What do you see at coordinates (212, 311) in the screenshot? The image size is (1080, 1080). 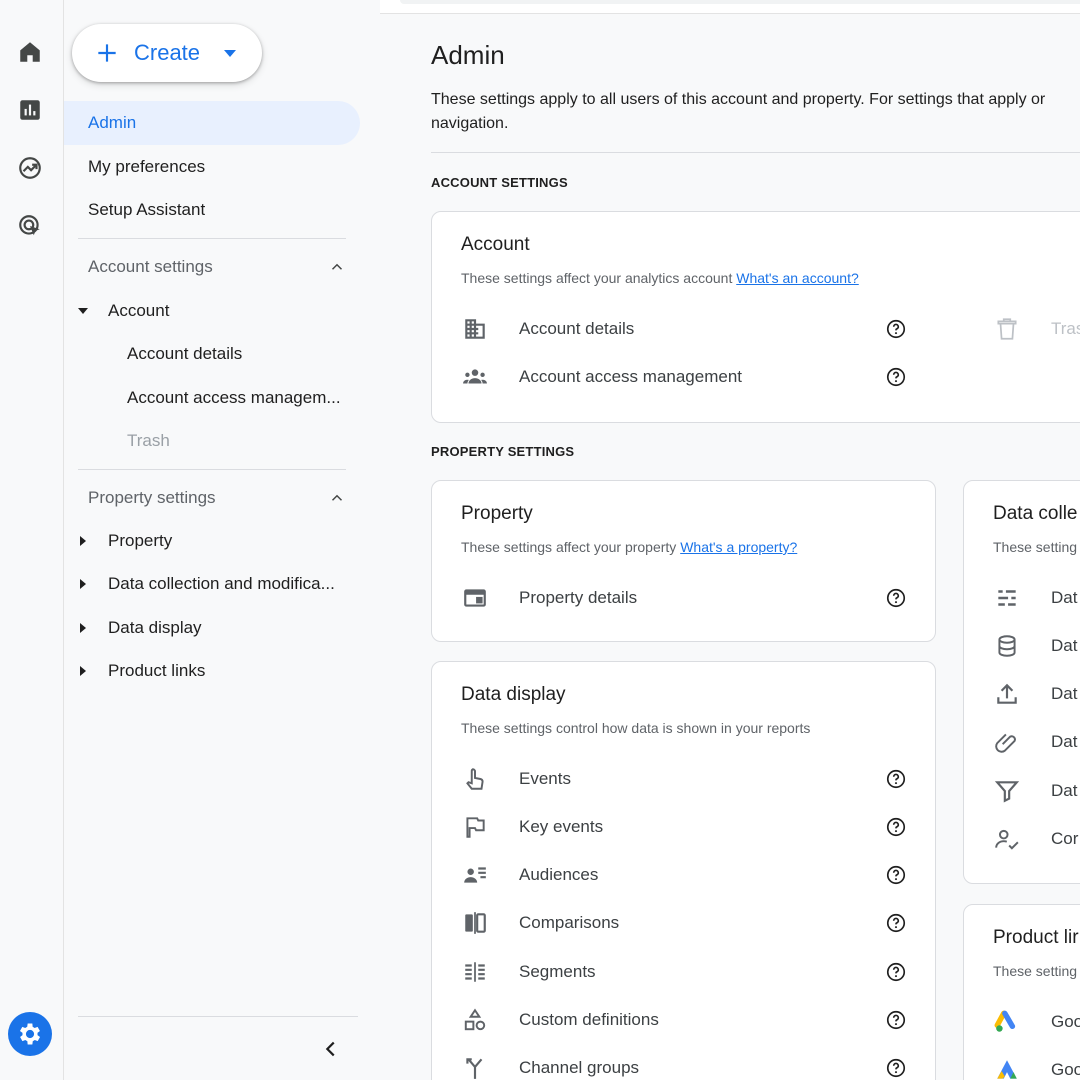 I see `tree-account: Account` at bounding box center [212, 311].